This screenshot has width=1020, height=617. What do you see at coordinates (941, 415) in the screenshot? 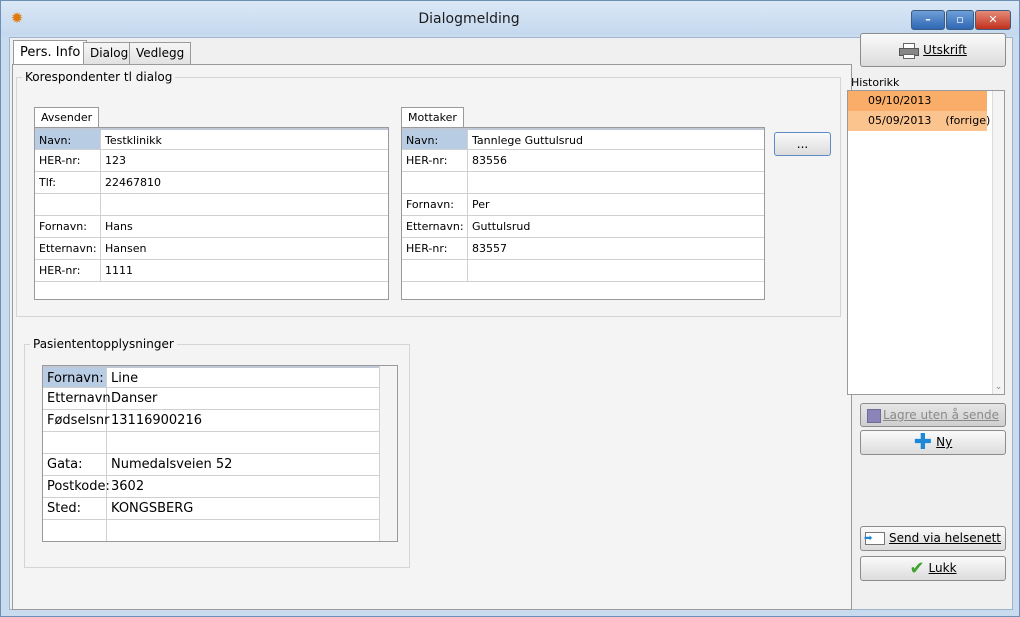
I see `lagre-label: Lagre uten å sende` at bounding box center [941, 415].